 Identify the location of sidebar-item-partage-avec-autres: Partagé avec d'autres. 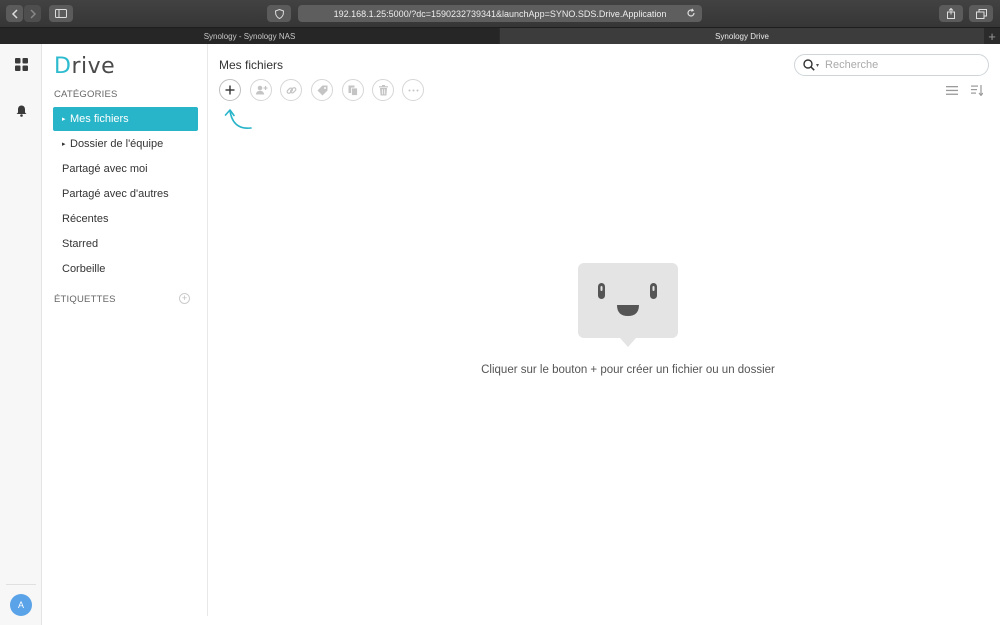
(125, 194).